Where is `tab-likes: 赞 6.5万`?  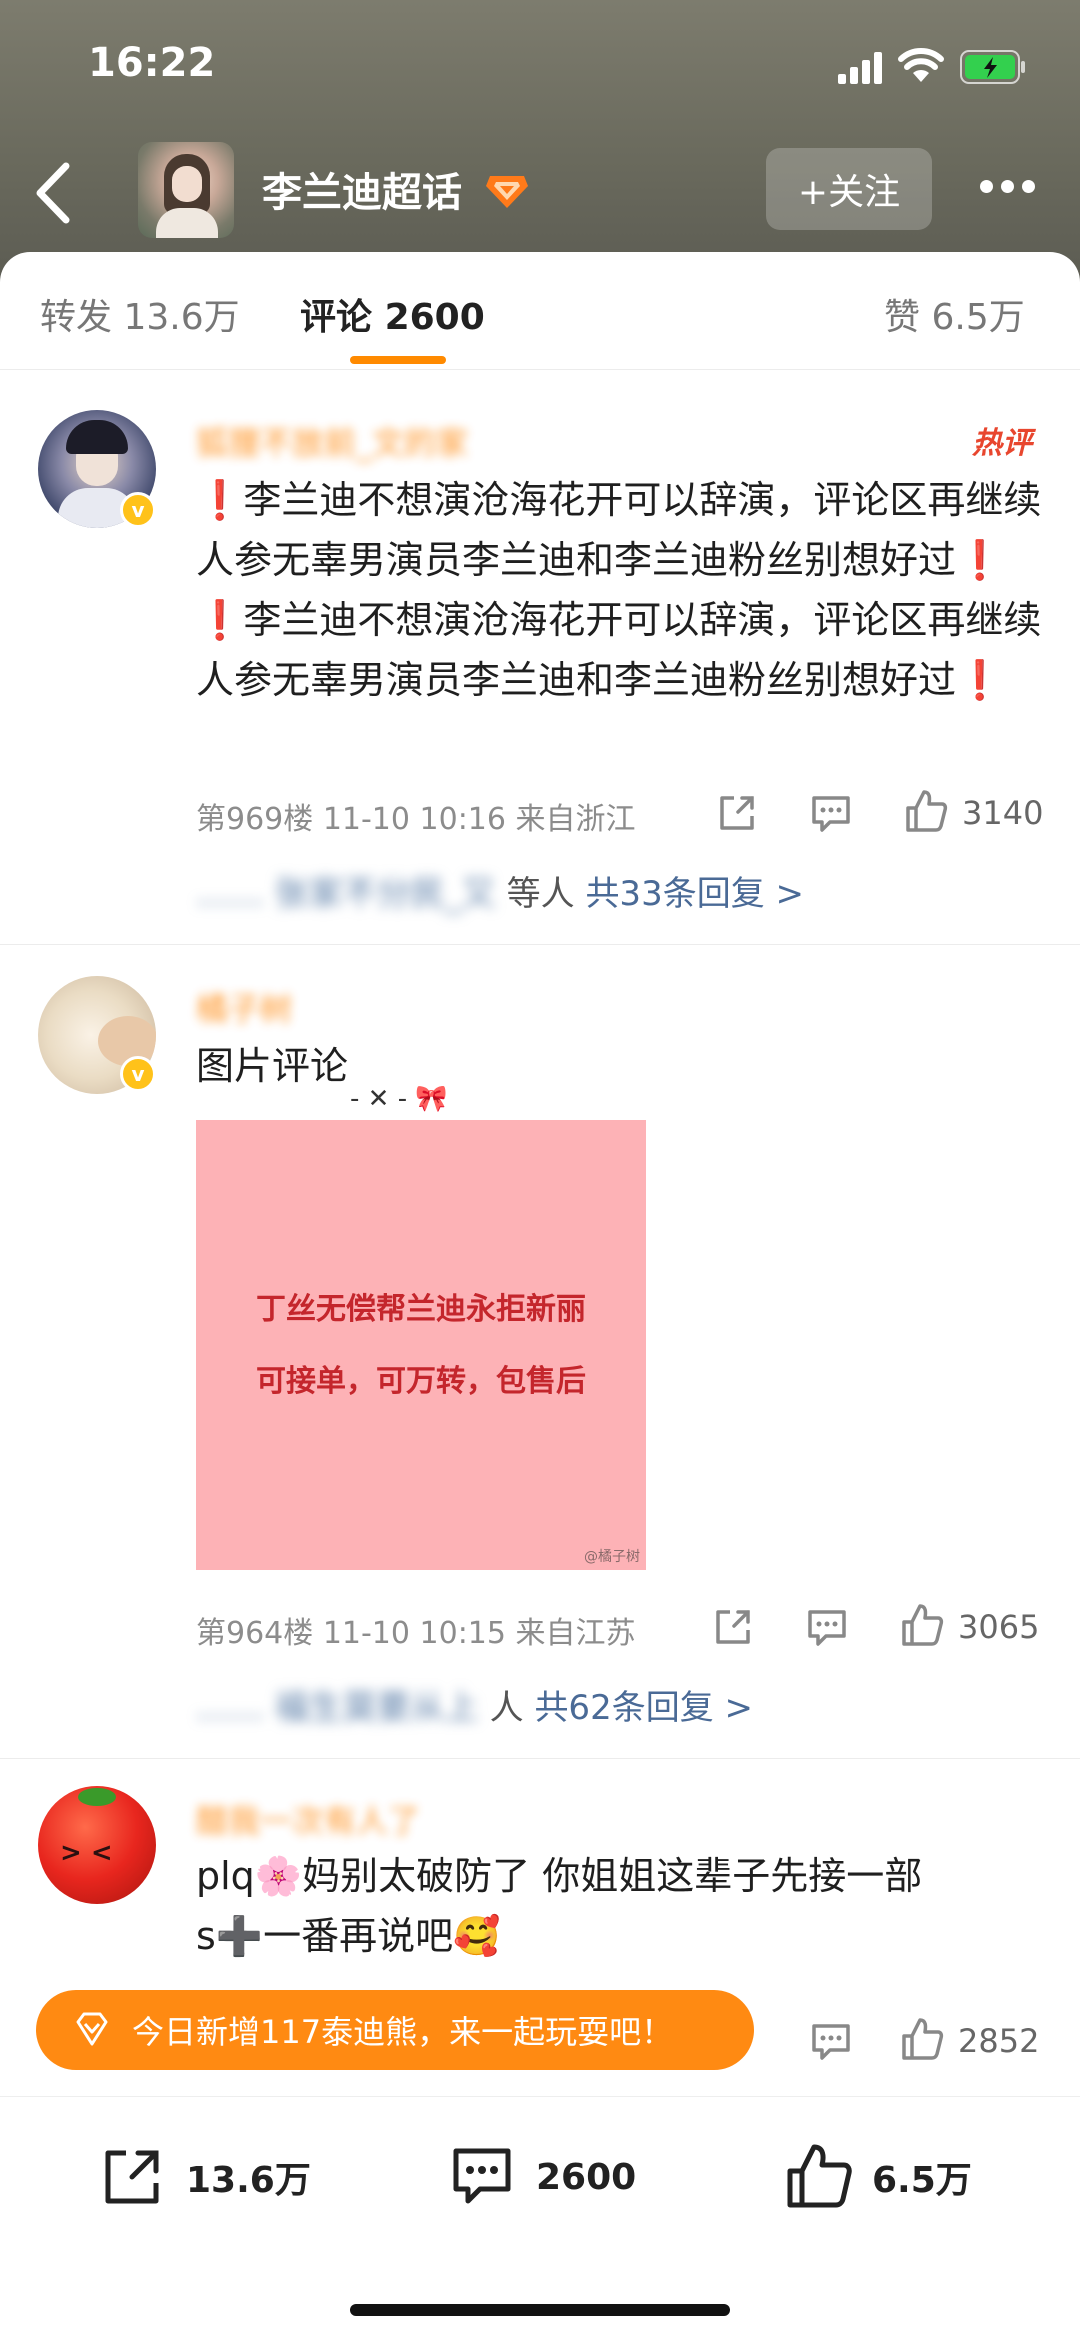
tab-likes: 赞 6.5万 is located at coordinates (954, 314).